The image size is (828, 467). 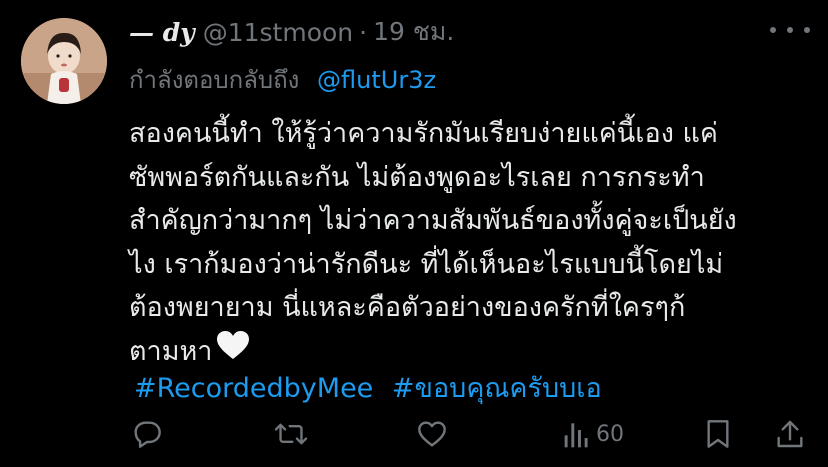 I want to click on reply-button, so click(x=147, y=434).